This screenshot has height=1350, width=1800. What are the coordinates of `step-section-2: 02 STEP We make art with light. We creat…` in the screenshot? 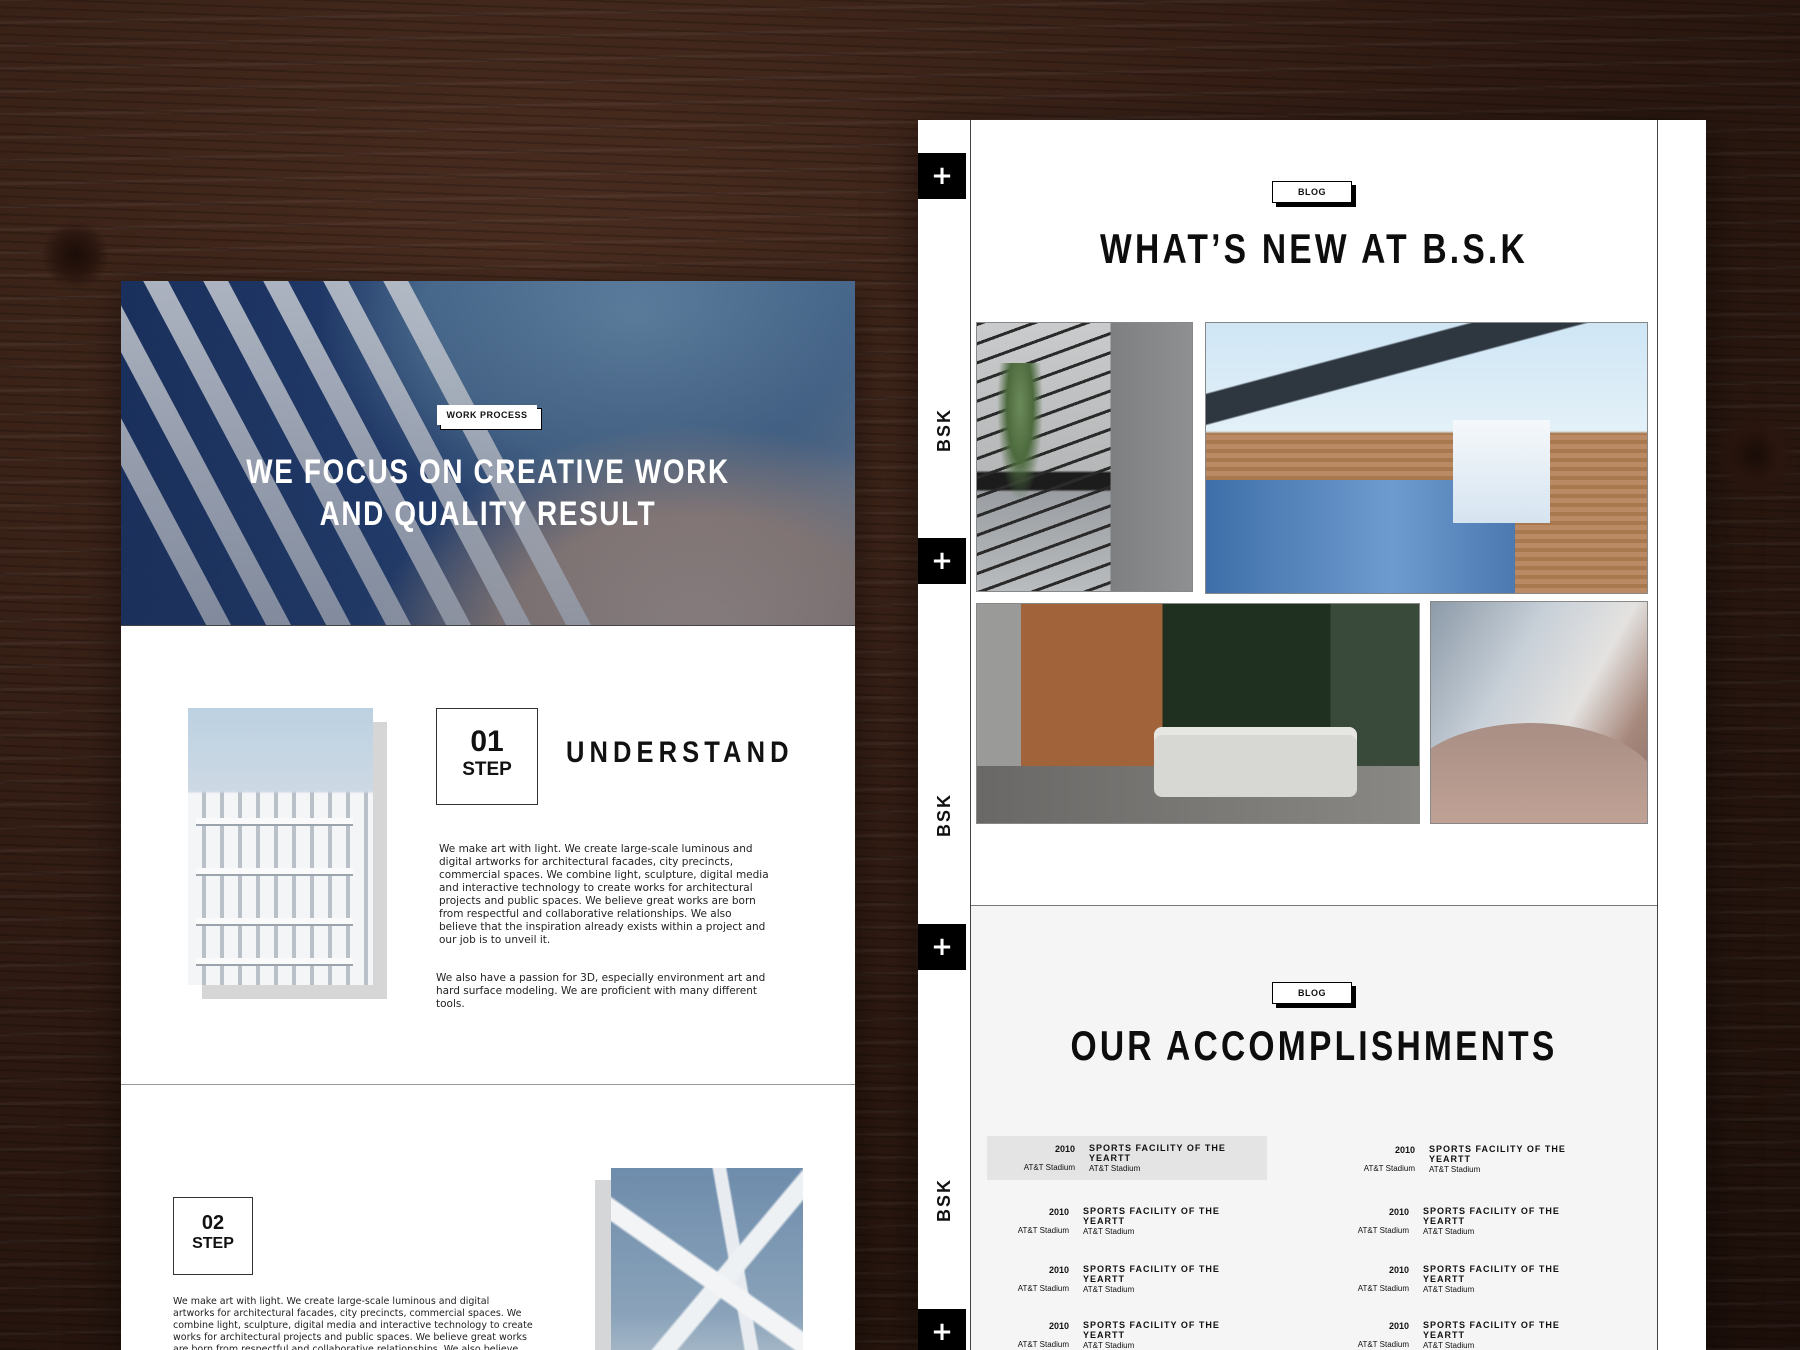 It's located at (488, 1218).